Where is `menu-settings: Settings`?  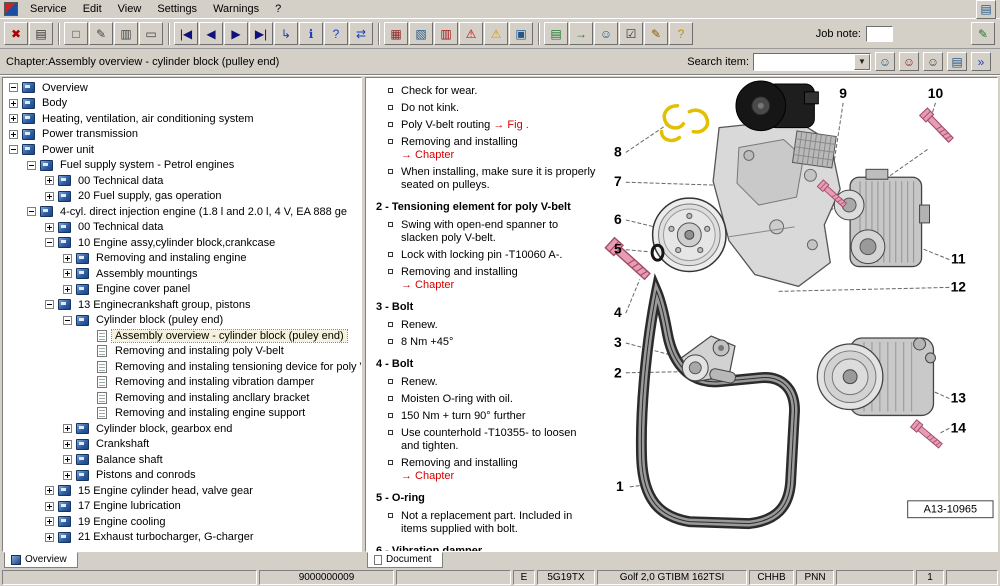
menu-settings: Settings is located at coordinates (177, 9).